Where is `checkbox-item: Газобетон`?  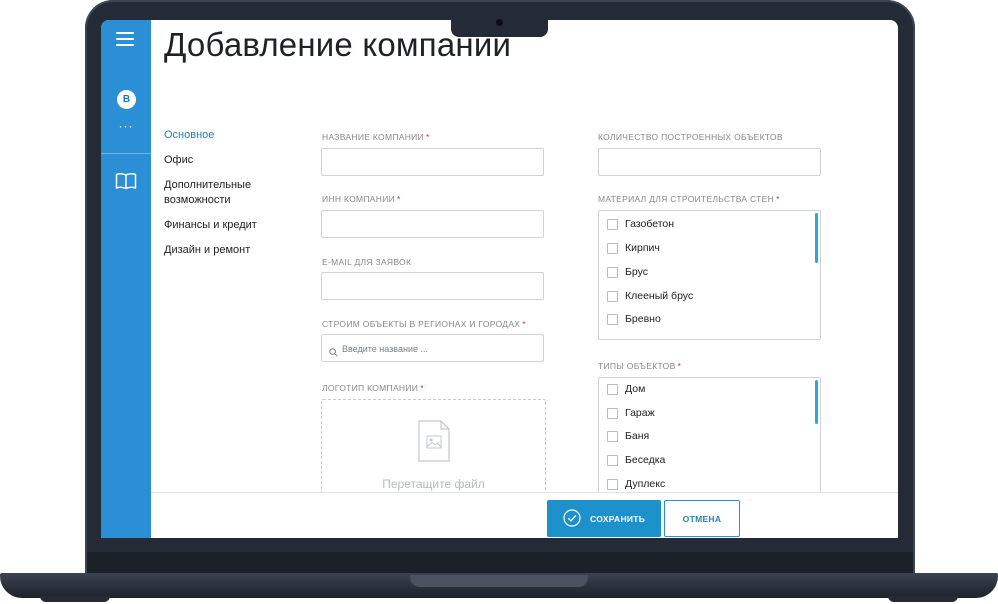
checkbox-item: Газобетон is located at coordinates (640, 224).